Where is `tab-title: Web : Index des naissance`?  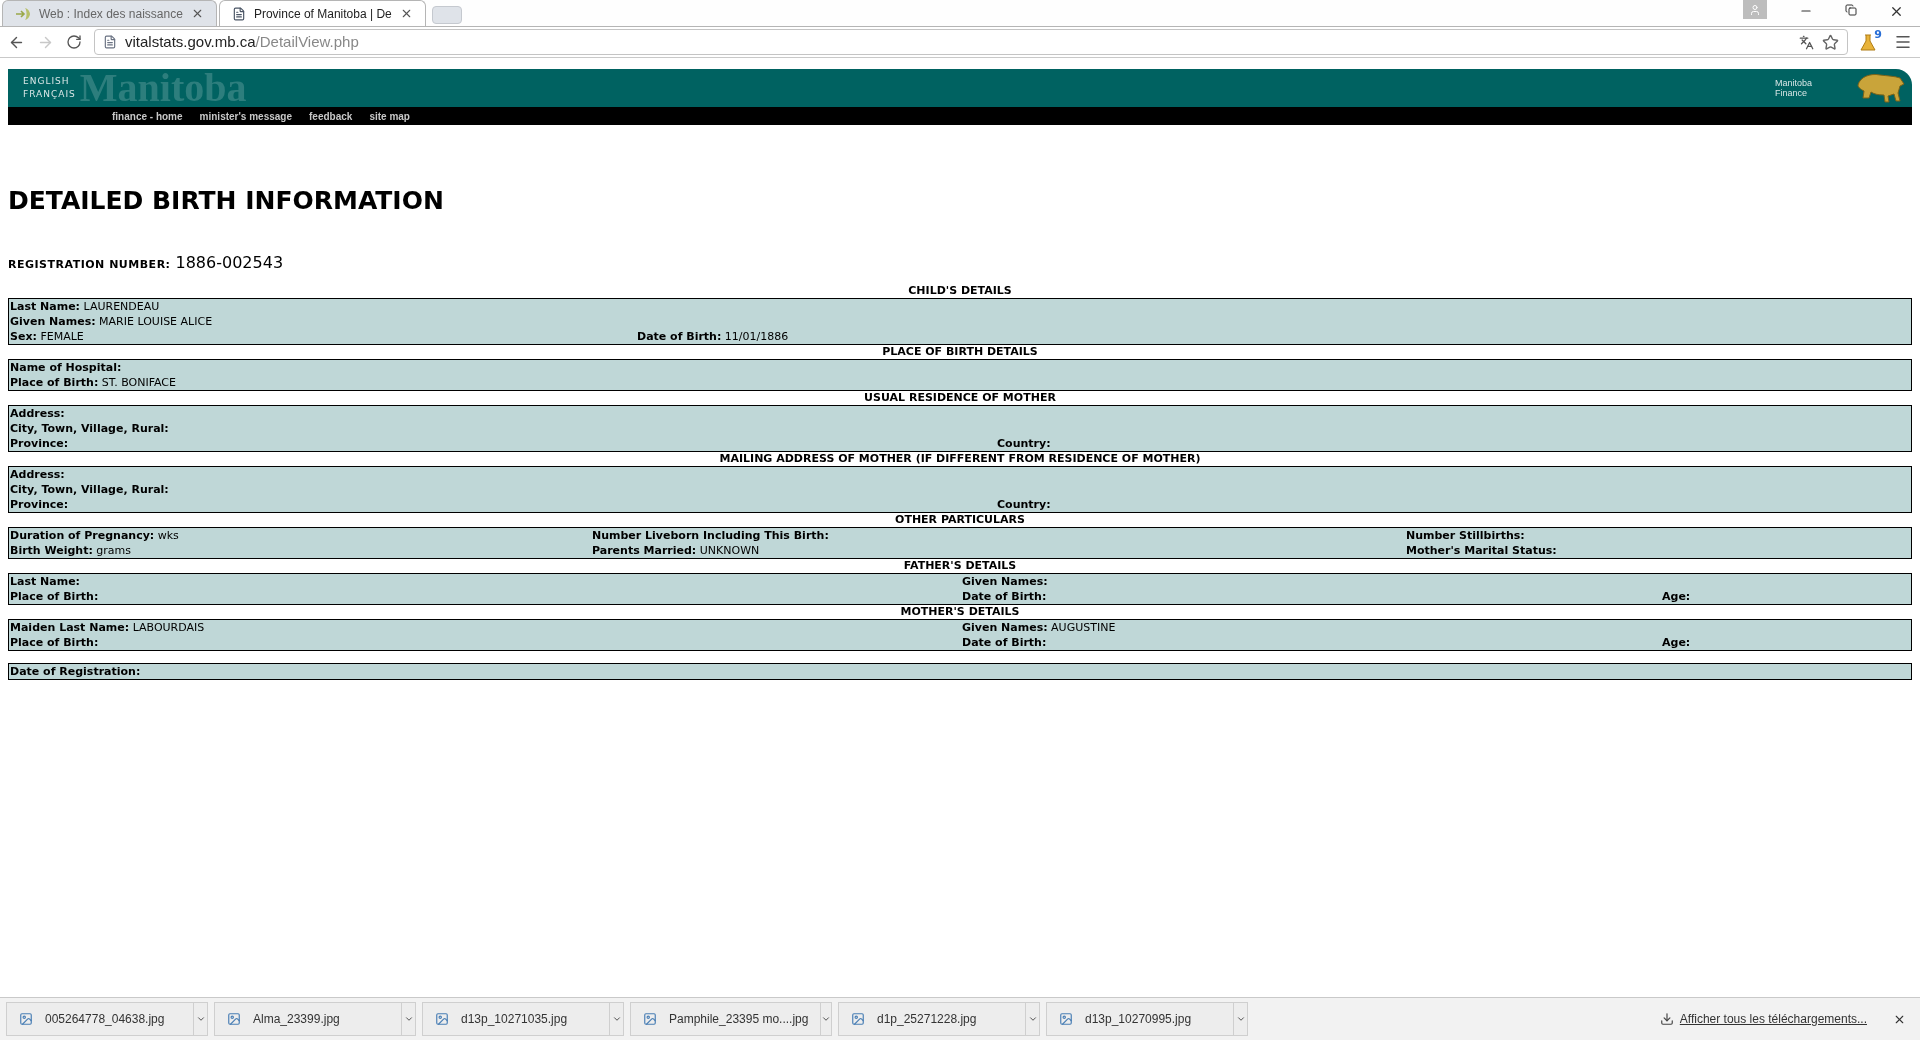 tab-title: Web : Index des naissance is located at coordinates (111, 14).